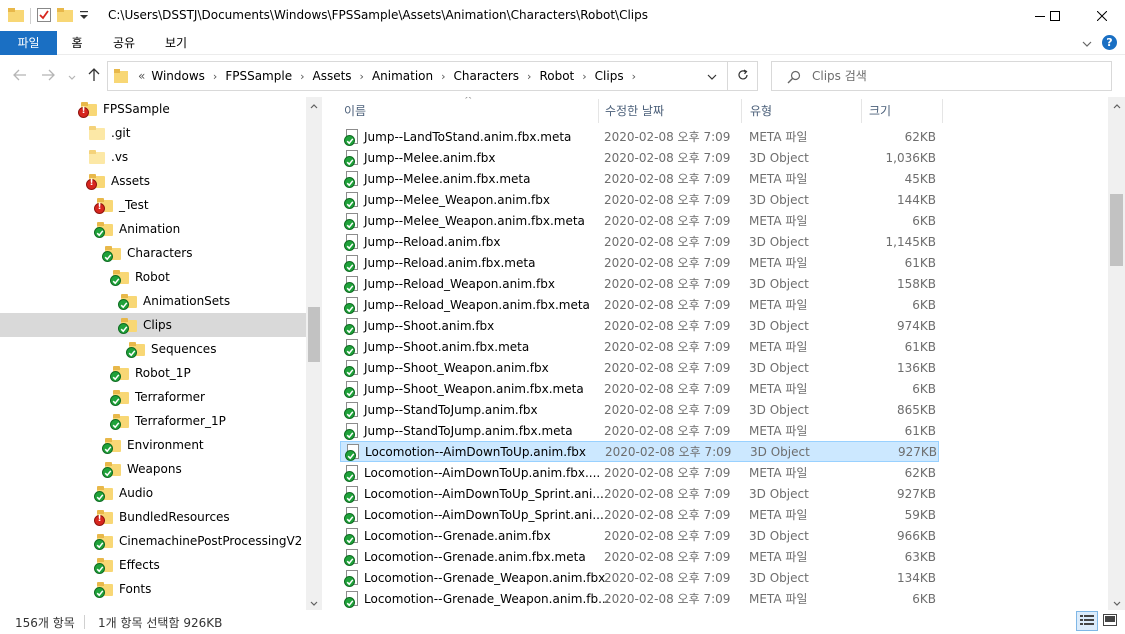 The image size is (1125, 634). Describe the element at coordinates (402, 76) in the screenshot. I see `breadcrumb-animation: Animation` at that location.